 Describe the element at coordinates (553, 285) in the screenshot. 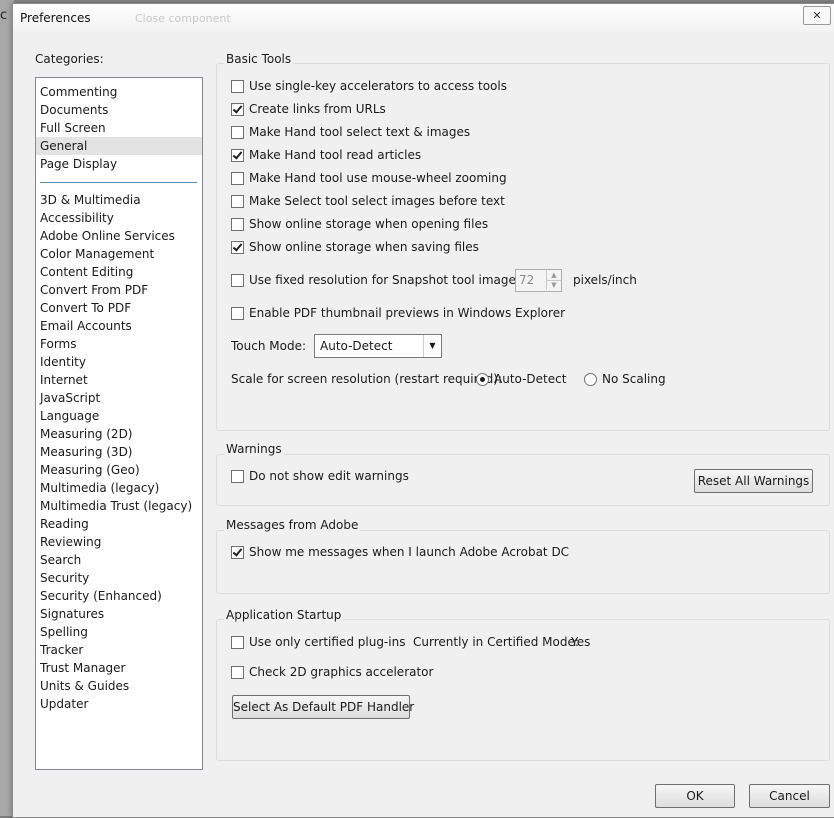

I see `spinner-down-icon: ▼` at that location.